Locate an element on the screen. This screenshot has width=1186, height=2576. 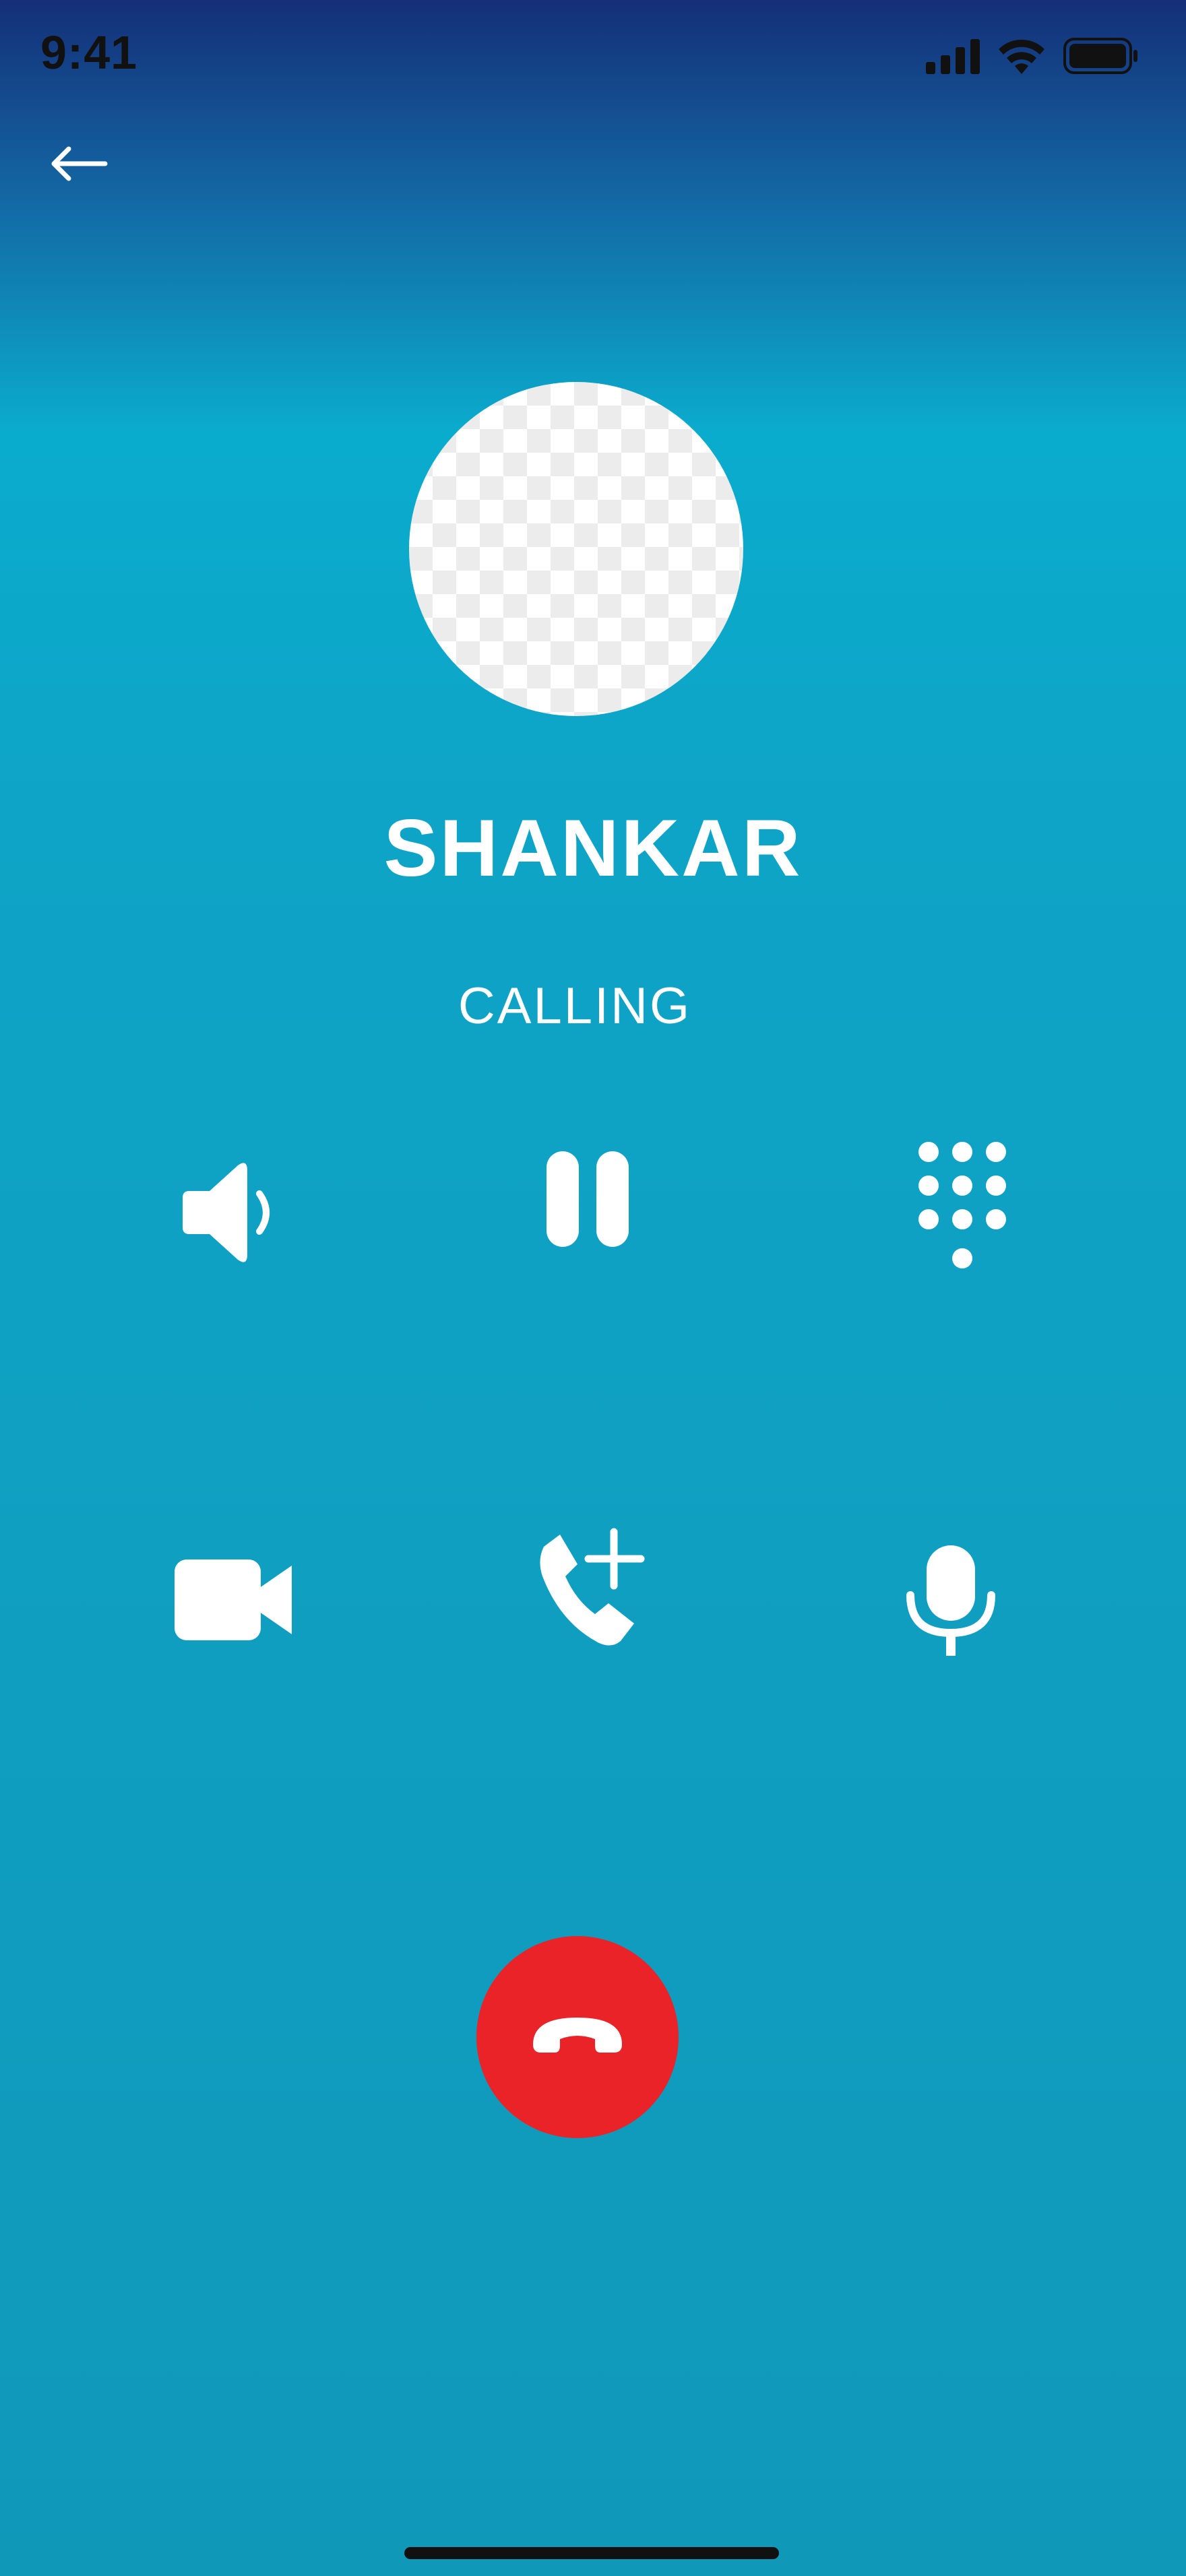
hold-button is located at coordinates (587, 1199).